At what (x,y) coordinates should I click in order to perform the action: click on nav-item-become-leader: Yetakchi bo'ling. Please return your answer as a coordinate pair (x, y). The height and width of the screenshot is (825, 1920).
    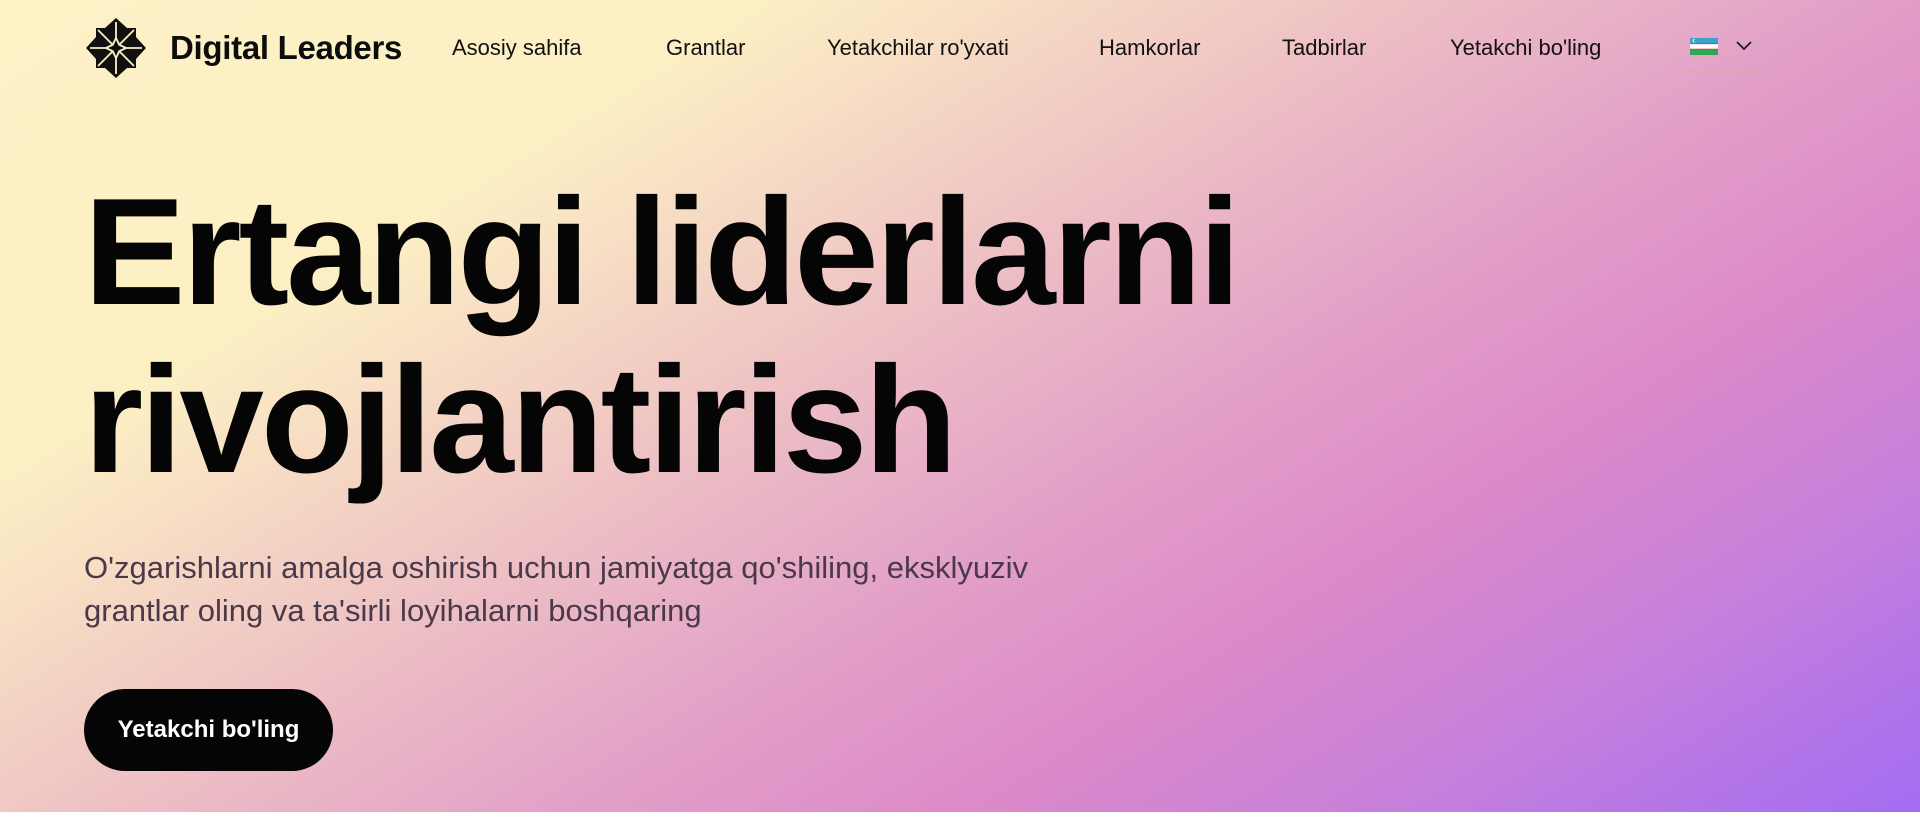
    Looking at the image, I should click on (1525, 48).